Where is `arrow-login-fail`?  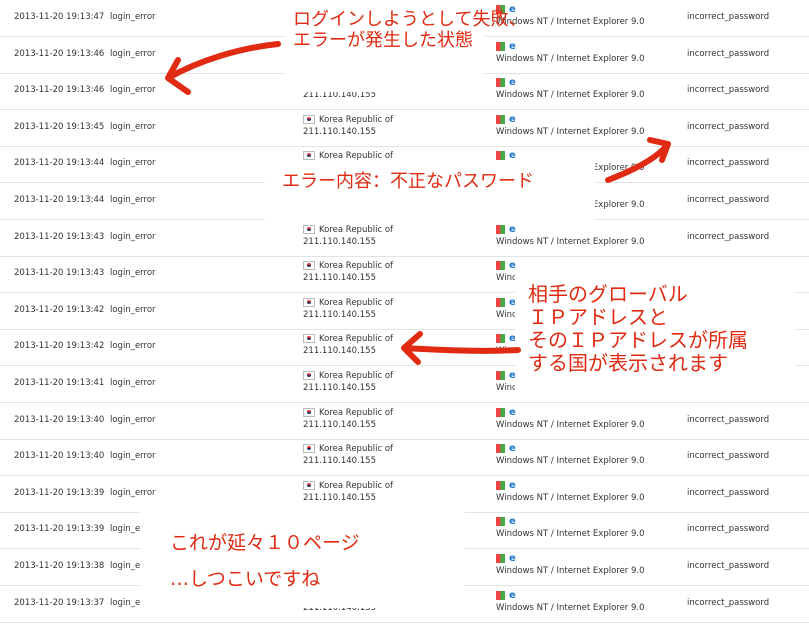 arrow-login-fail is located at coordinates (223, 68).